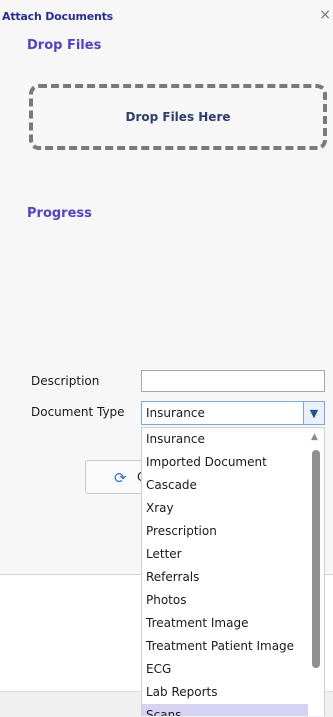 This screenshot has height=717, width=333. What do you see at coordinates (225, 646) in the screenshot?
I see `dropdown-option: Treatment Patient Image` at bounding box center [225, 646].